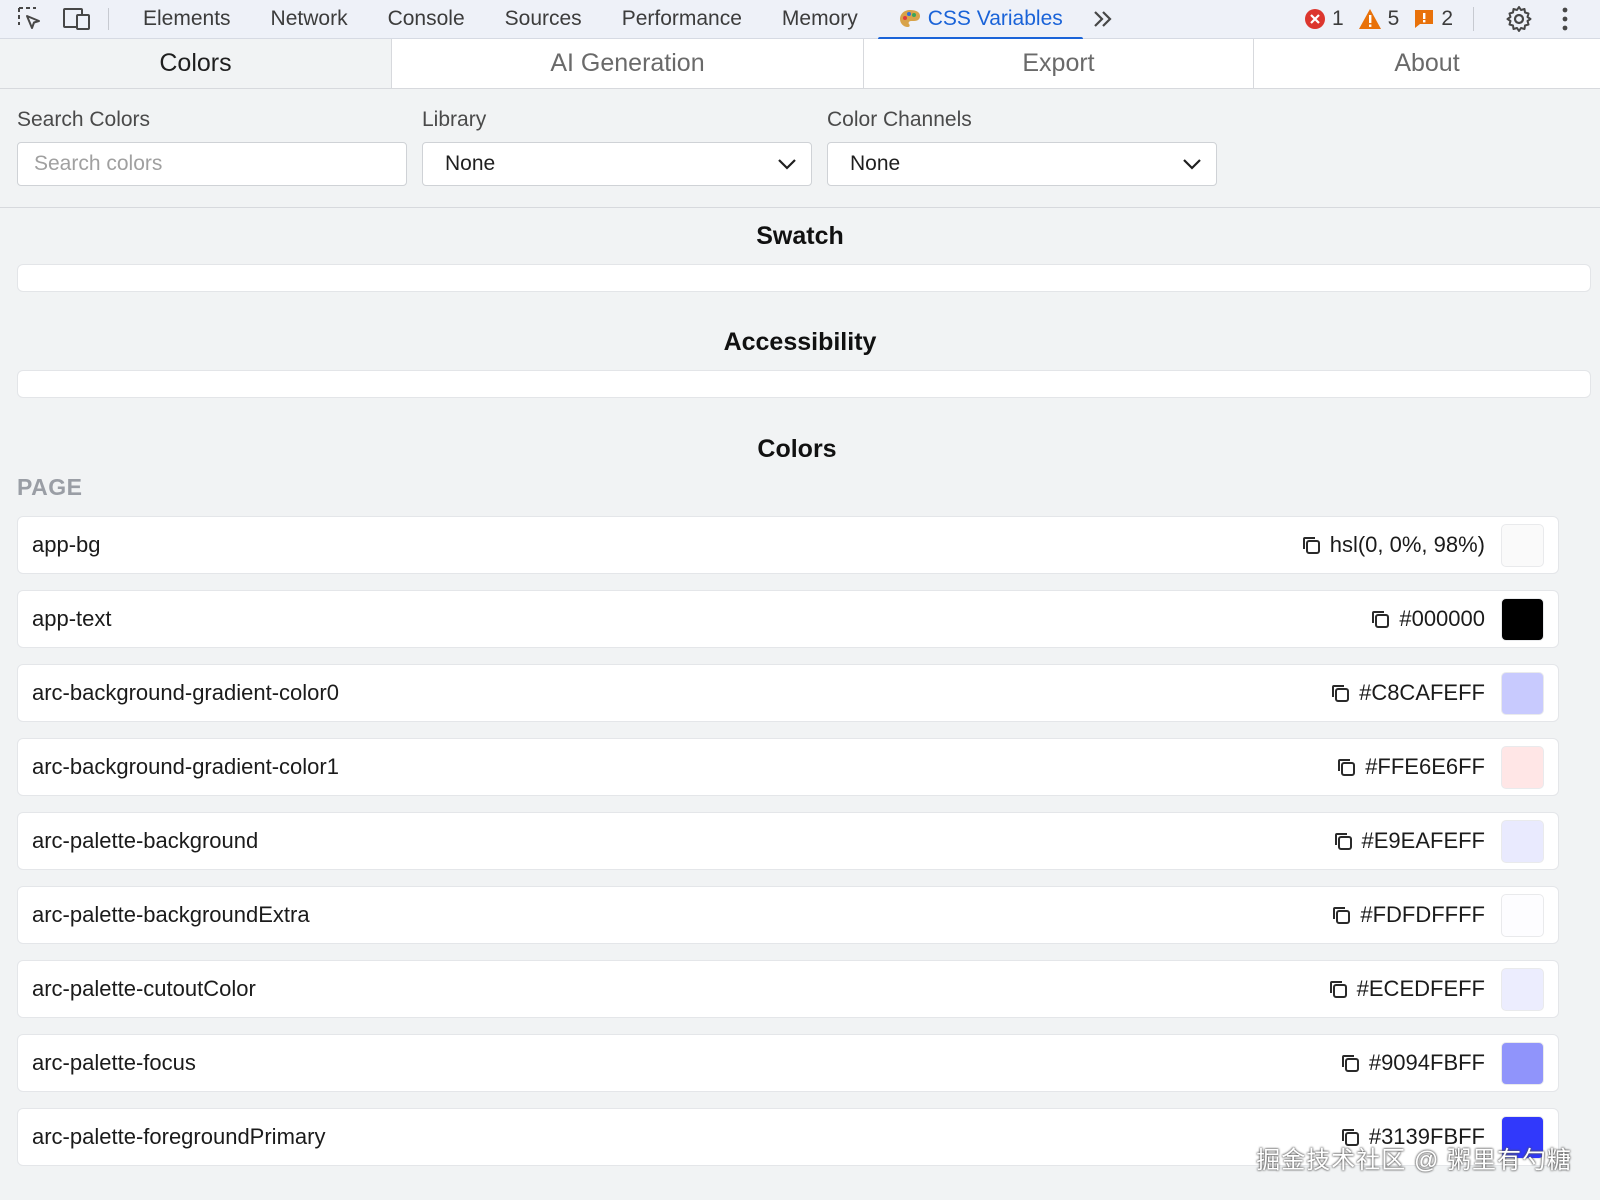 The image size is (1600, 1200). Describe the element at coordinates (788, 619) in the screenshot. I see `list-item: app-text #000000` at that location.